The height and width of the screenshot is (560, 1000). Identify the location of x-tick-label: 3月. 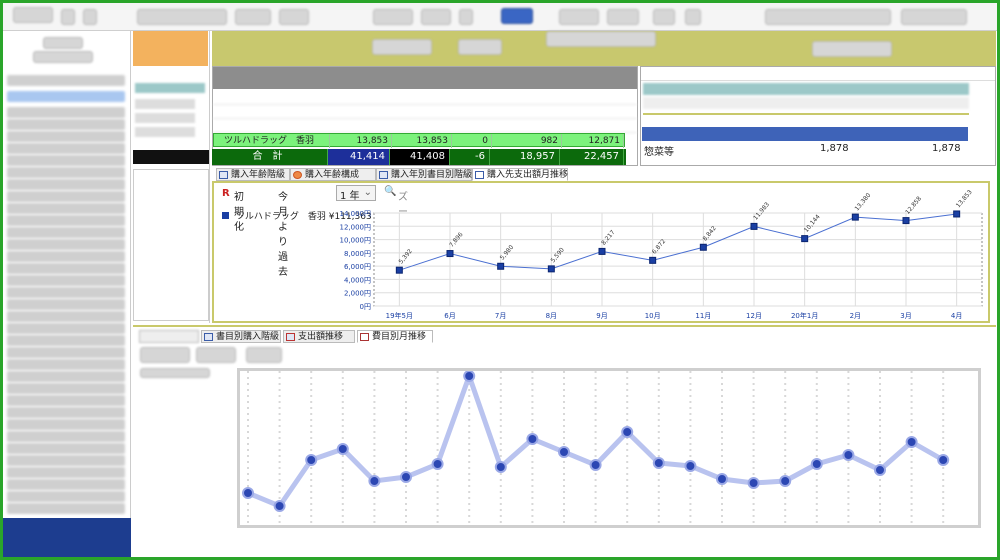
(905, 316).